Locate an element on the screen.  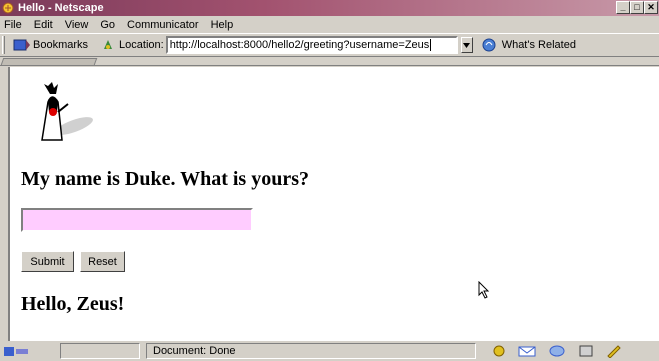
whats-related-icon is located at coordinates (489, 45).